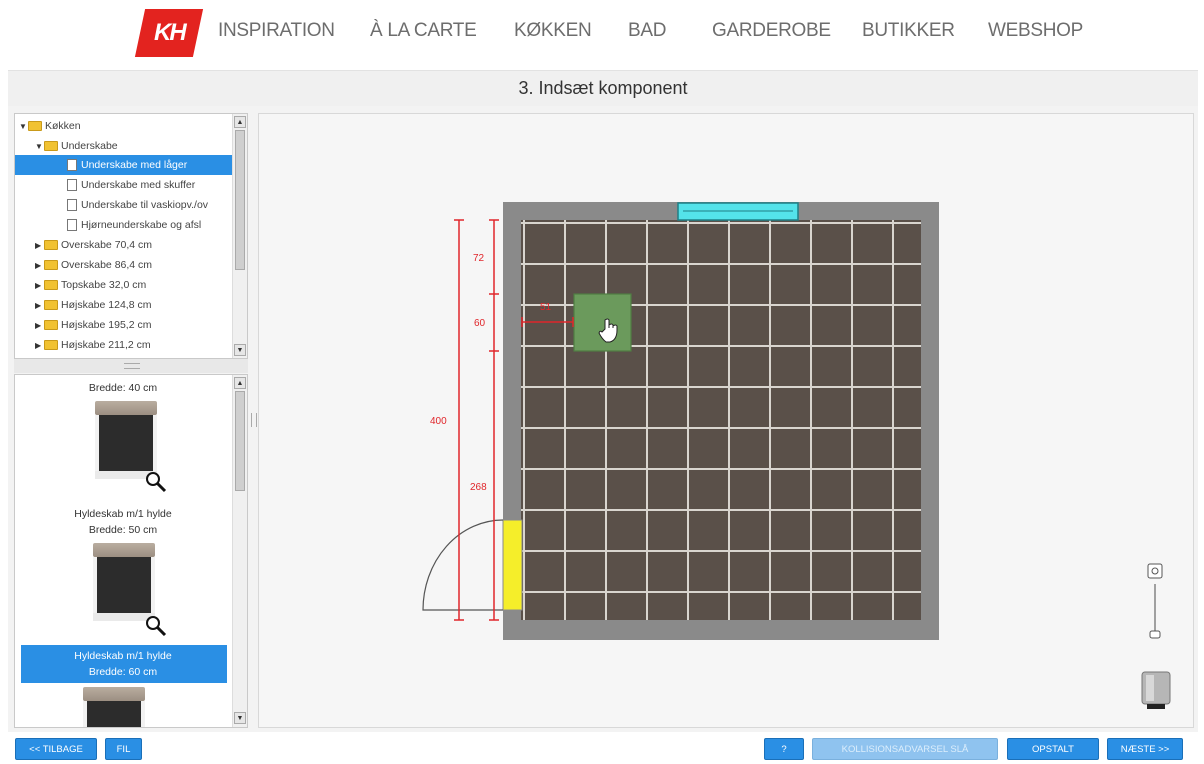 This screenshot has width=1204, height=764. What do you see at coordinates (1155, 634) in the screenshot?
I see `zoom-slider-handle` at bounding box center [1155, 634].